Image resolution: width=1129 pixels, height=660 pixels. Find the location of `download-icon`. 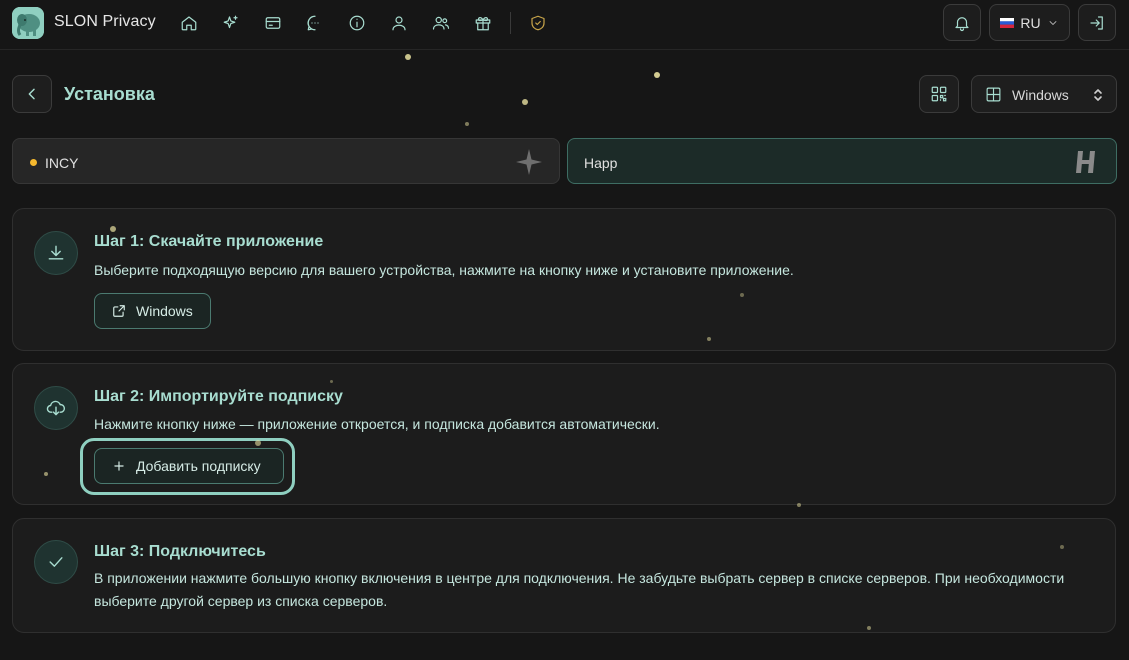

download-icon is located at coordinates (56, 253).